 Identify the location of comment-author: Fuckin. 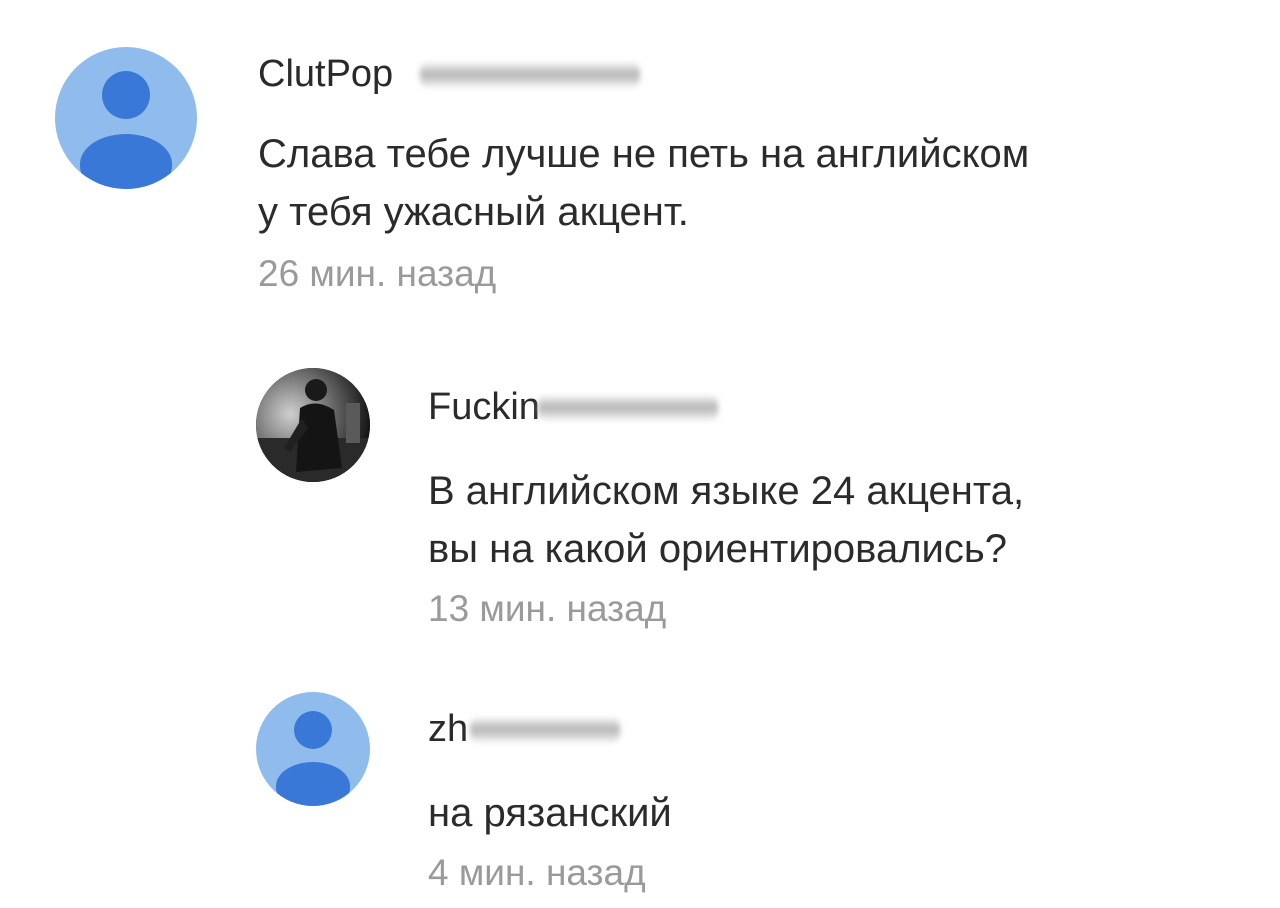
(573, 407).